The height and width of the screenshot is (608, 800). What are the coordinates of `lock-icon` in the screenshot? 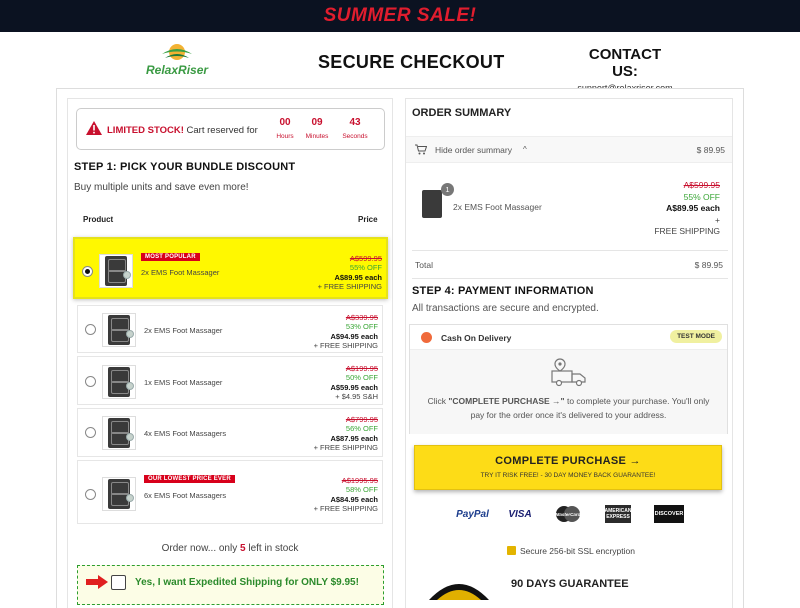 It's located at (511, 550).